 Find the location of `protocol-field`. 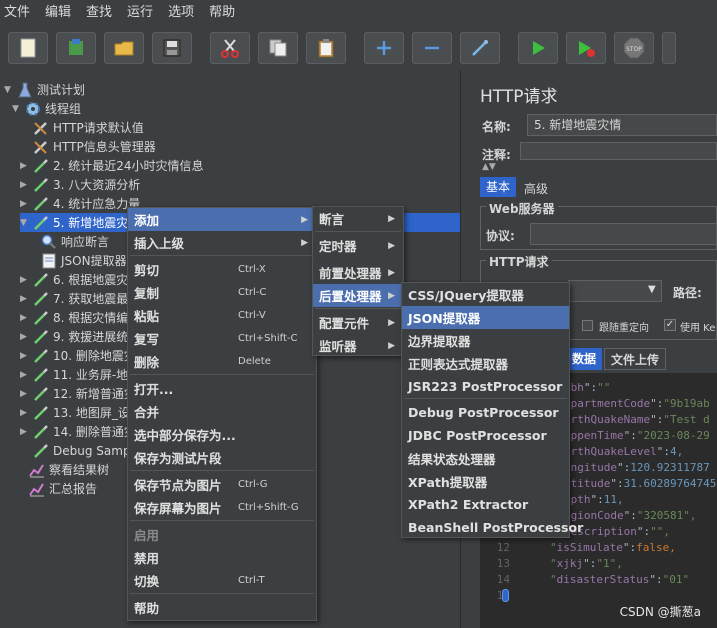

protocol-field is located at coordinates (623, 234).